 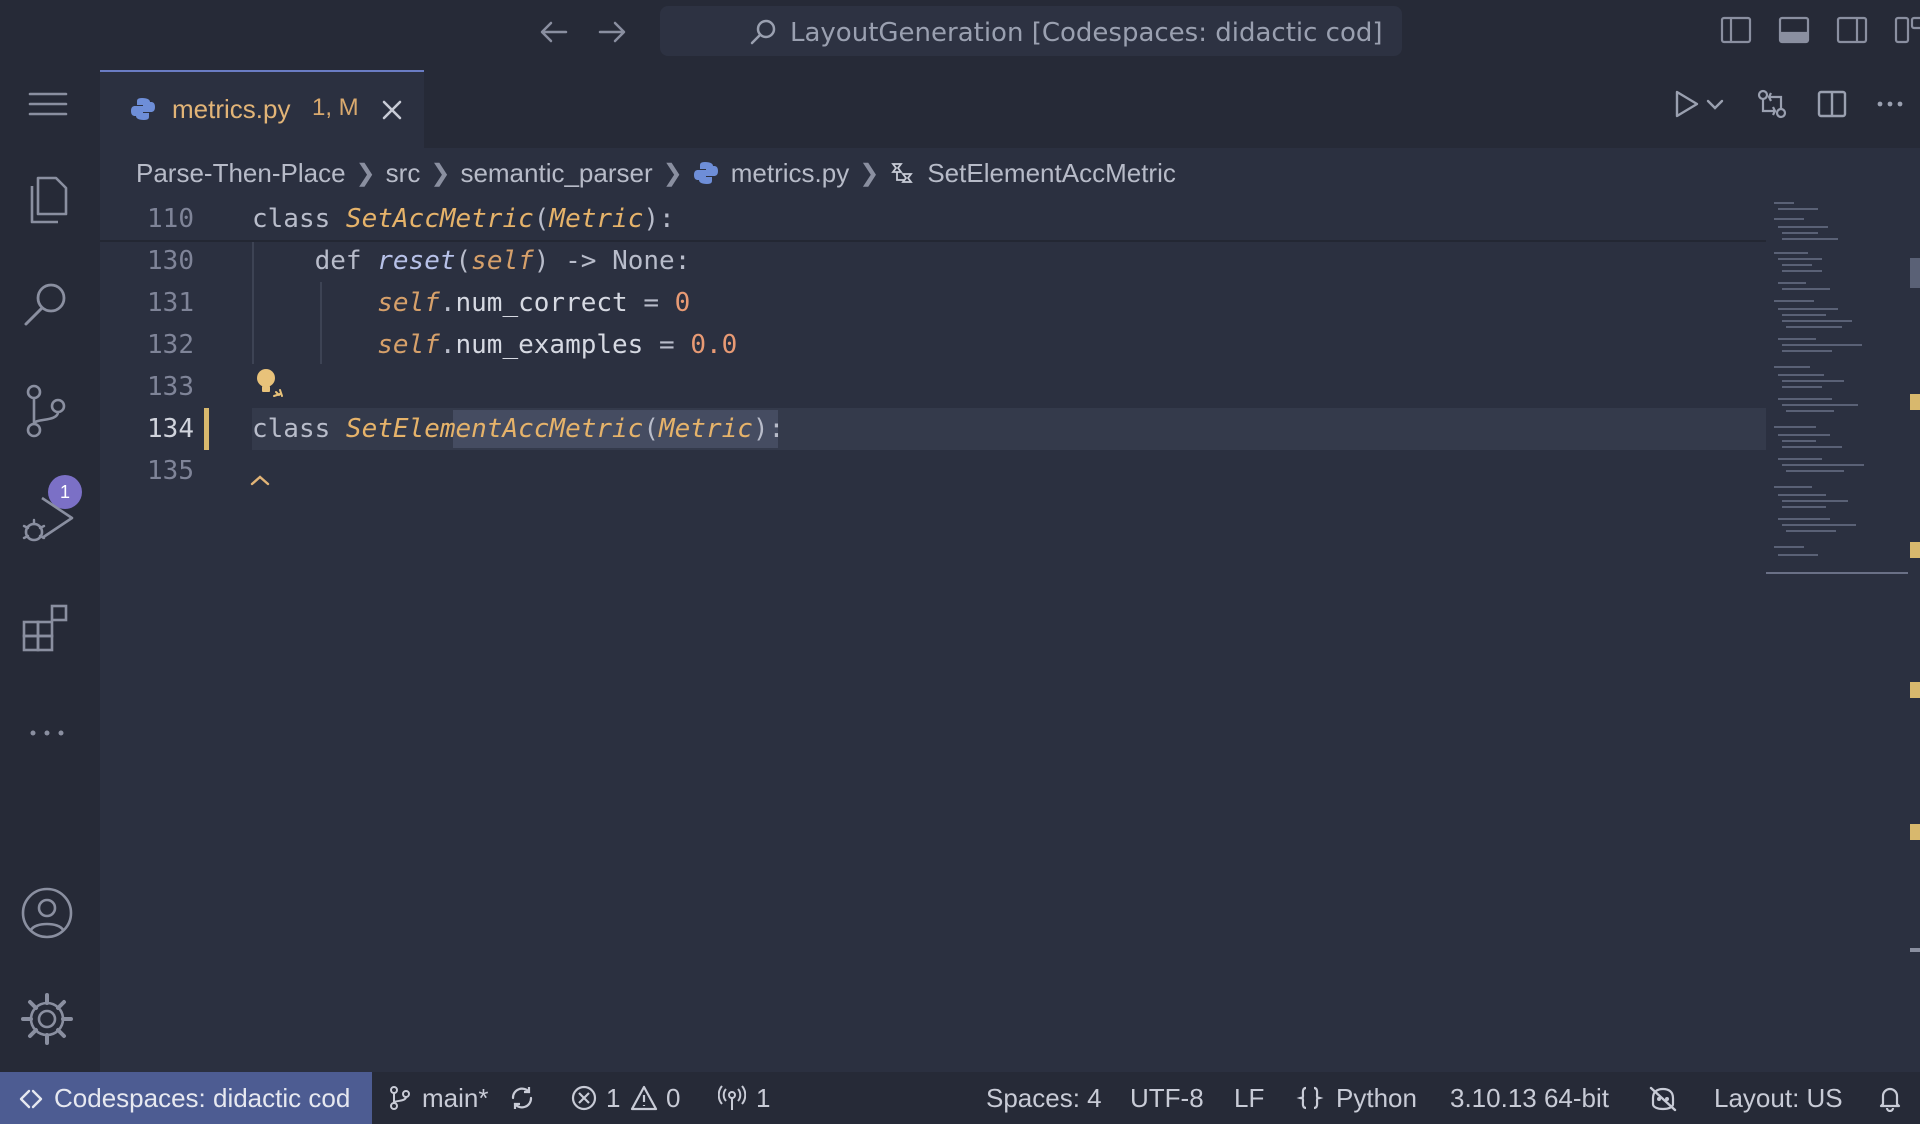 What do you see at coordinates (1832, 104) in the screenshot?
I see `split-editor-icon` at bounding box center [1832, 104].